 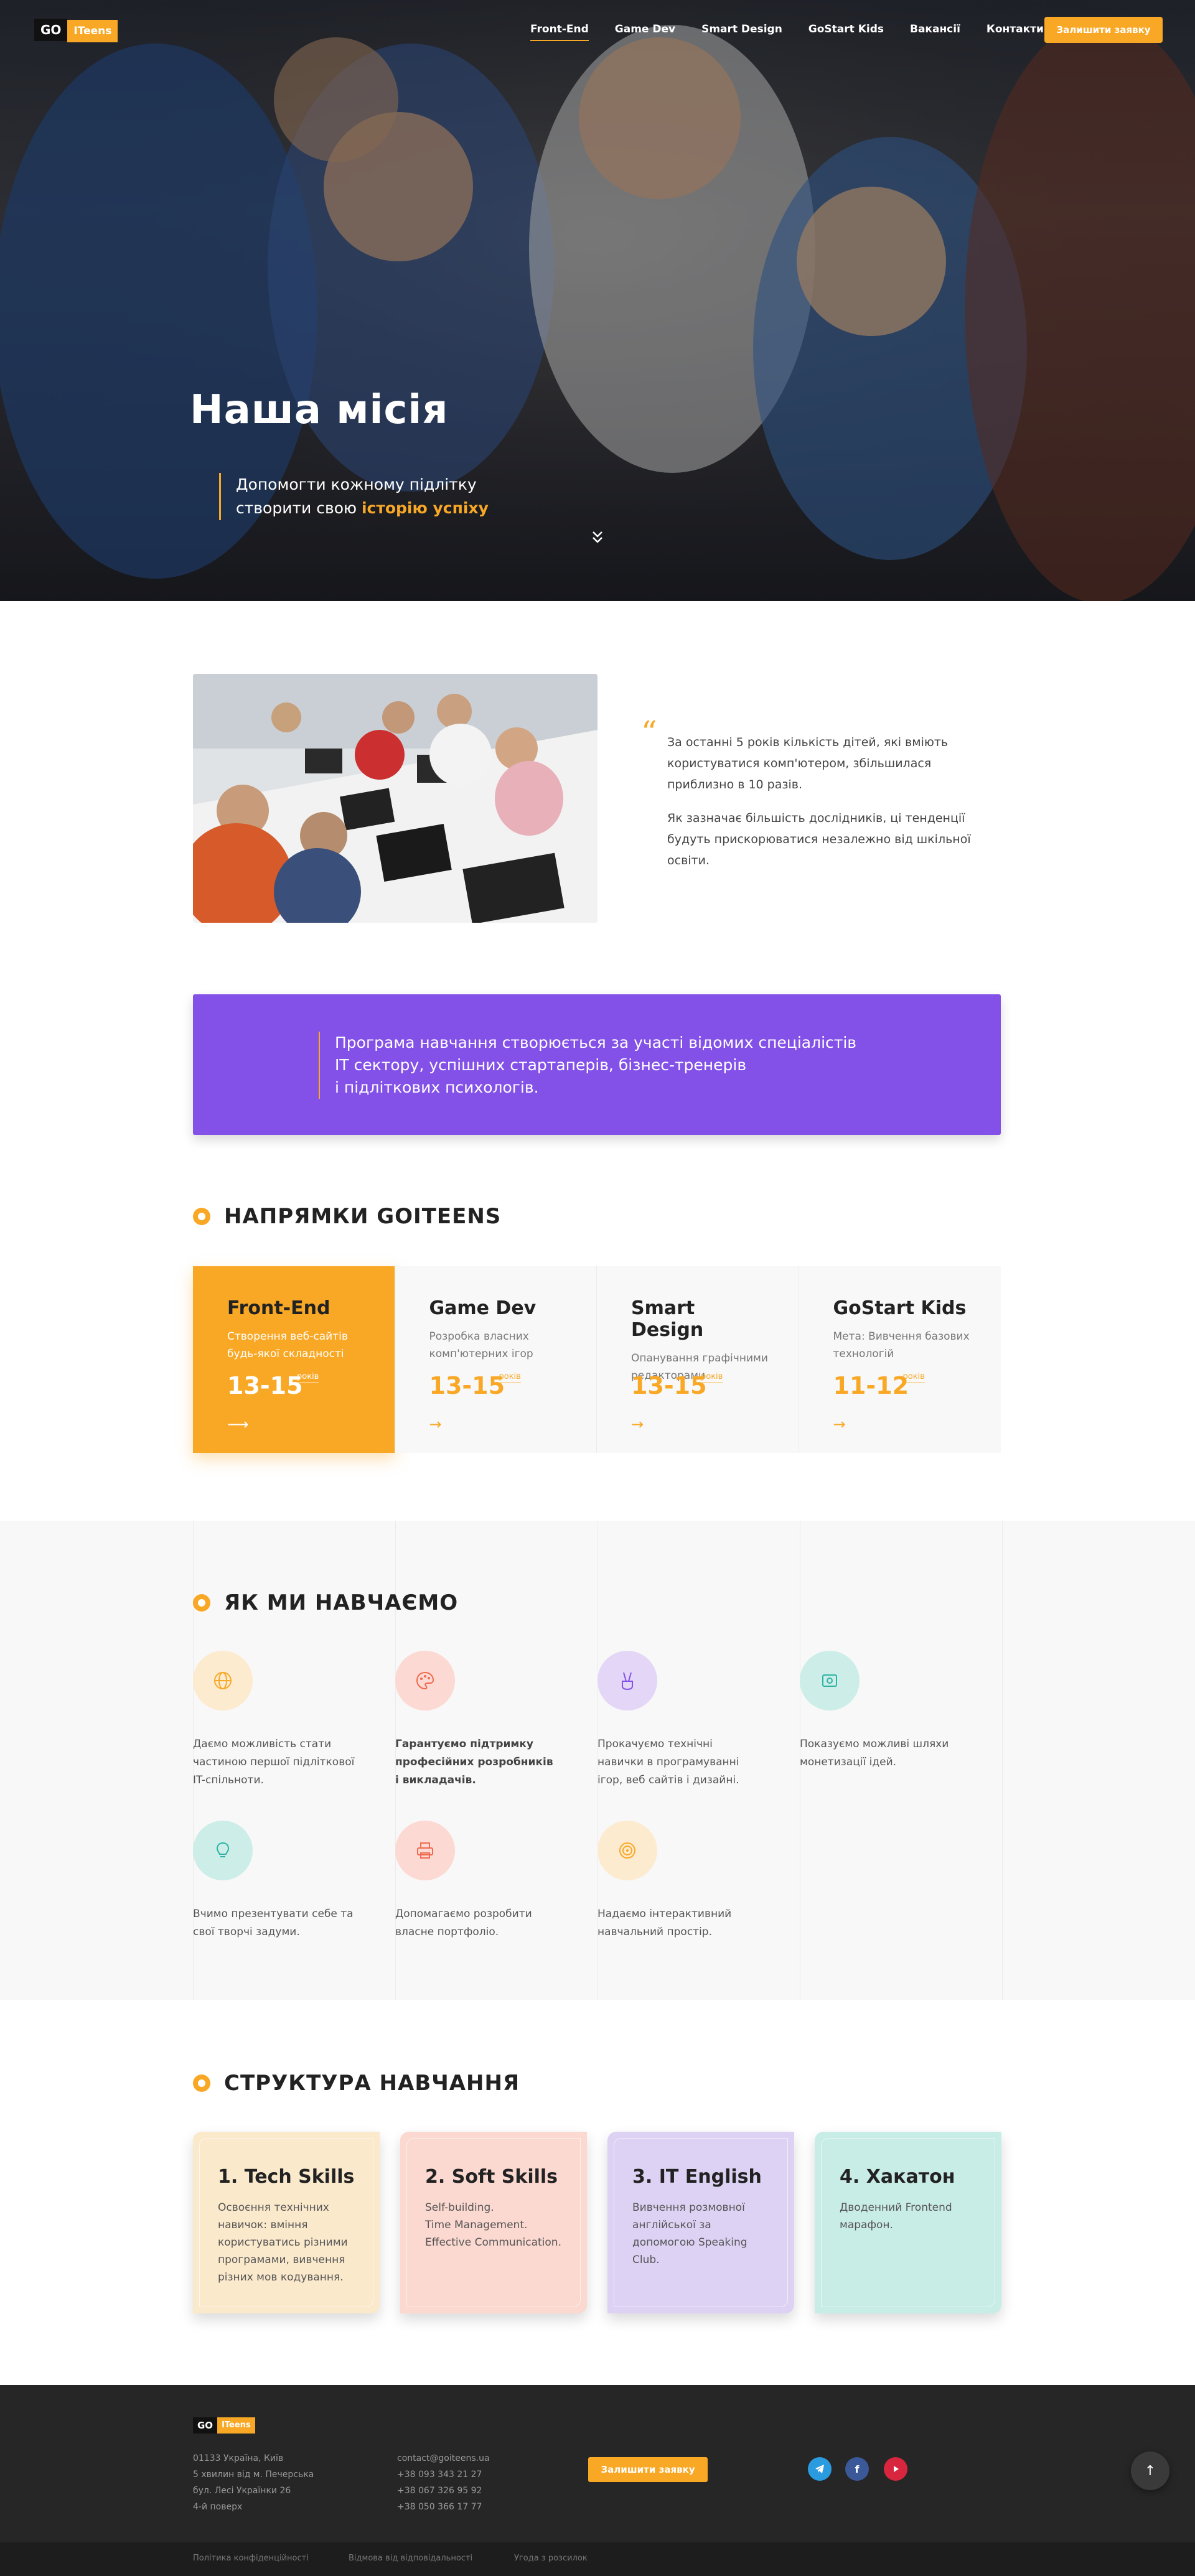 What do you see at coordinates (239, 2458) in the screenshot?
I see `address-line: 01133 Україна, Київ` at bounding box center [239, 2458].